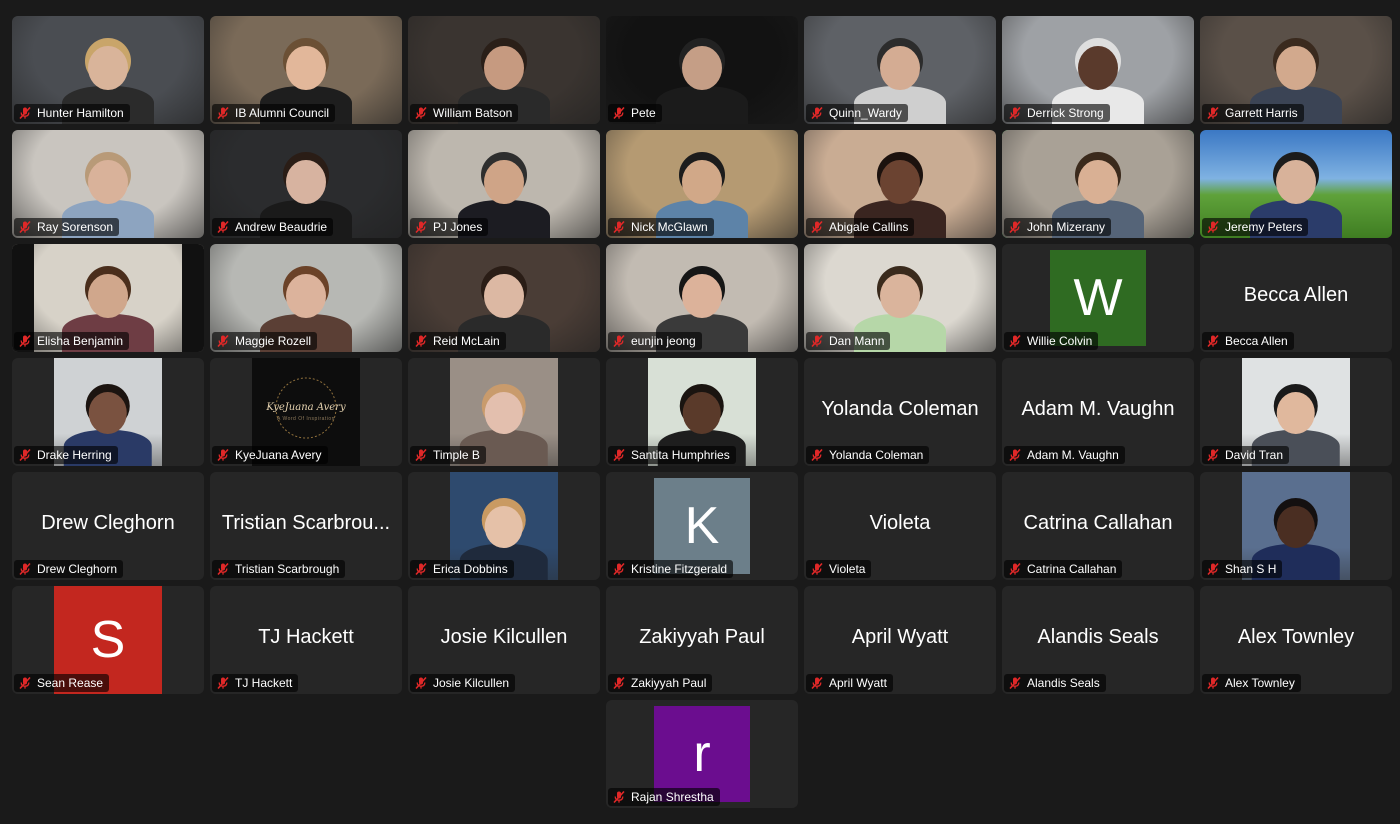  What do you see at coordinates (702, 754) in the screenshot?
I see `participant-tile-rajan-shrestha: r Rajan Shrestha` at bounding box center [702, 754].